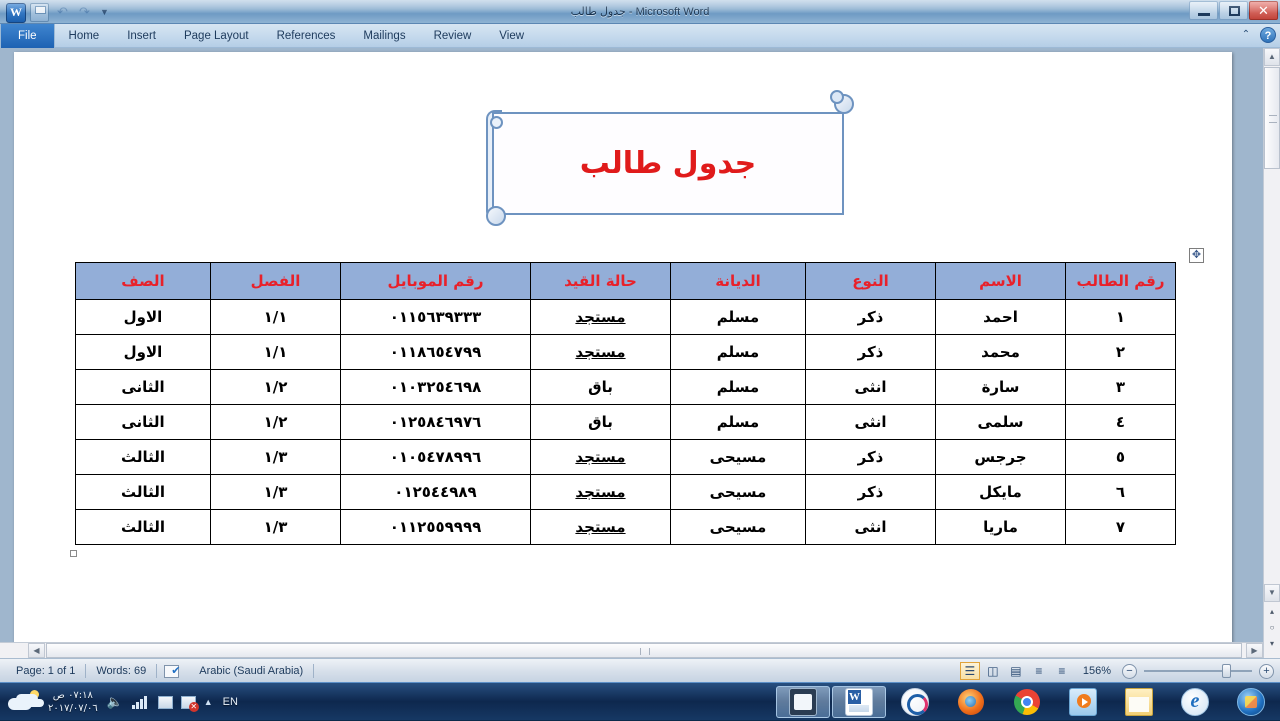 Image resolution: width=1280 pixels, height=721 pixels. What do you see at coordinates (73, 553) in the screenshot?
I see `table-resize-handle` at bounding box center [73, 553].